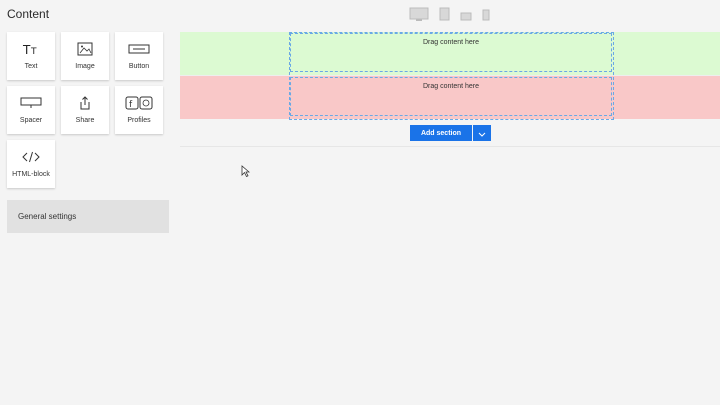  I want to click on tablet-icon, so click(444, 16).